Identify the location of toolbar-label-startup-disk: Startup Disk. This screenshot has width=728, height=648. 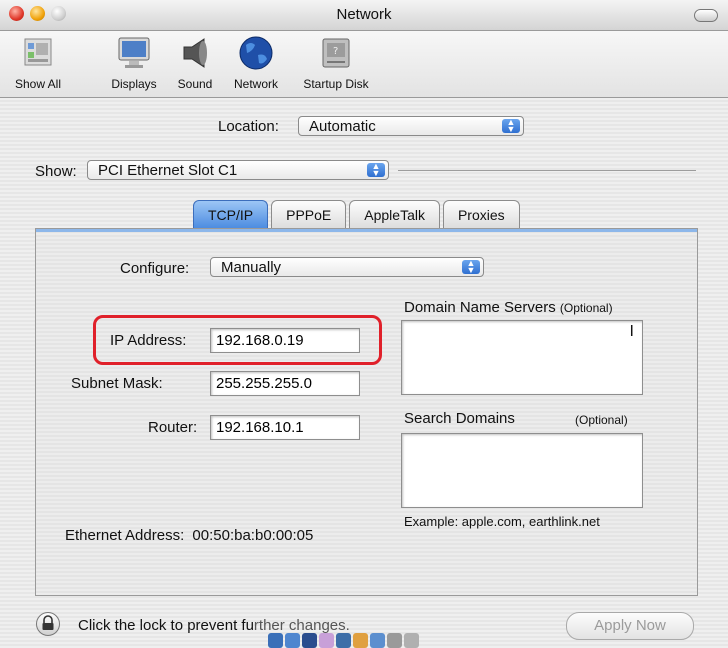
(336, 84).